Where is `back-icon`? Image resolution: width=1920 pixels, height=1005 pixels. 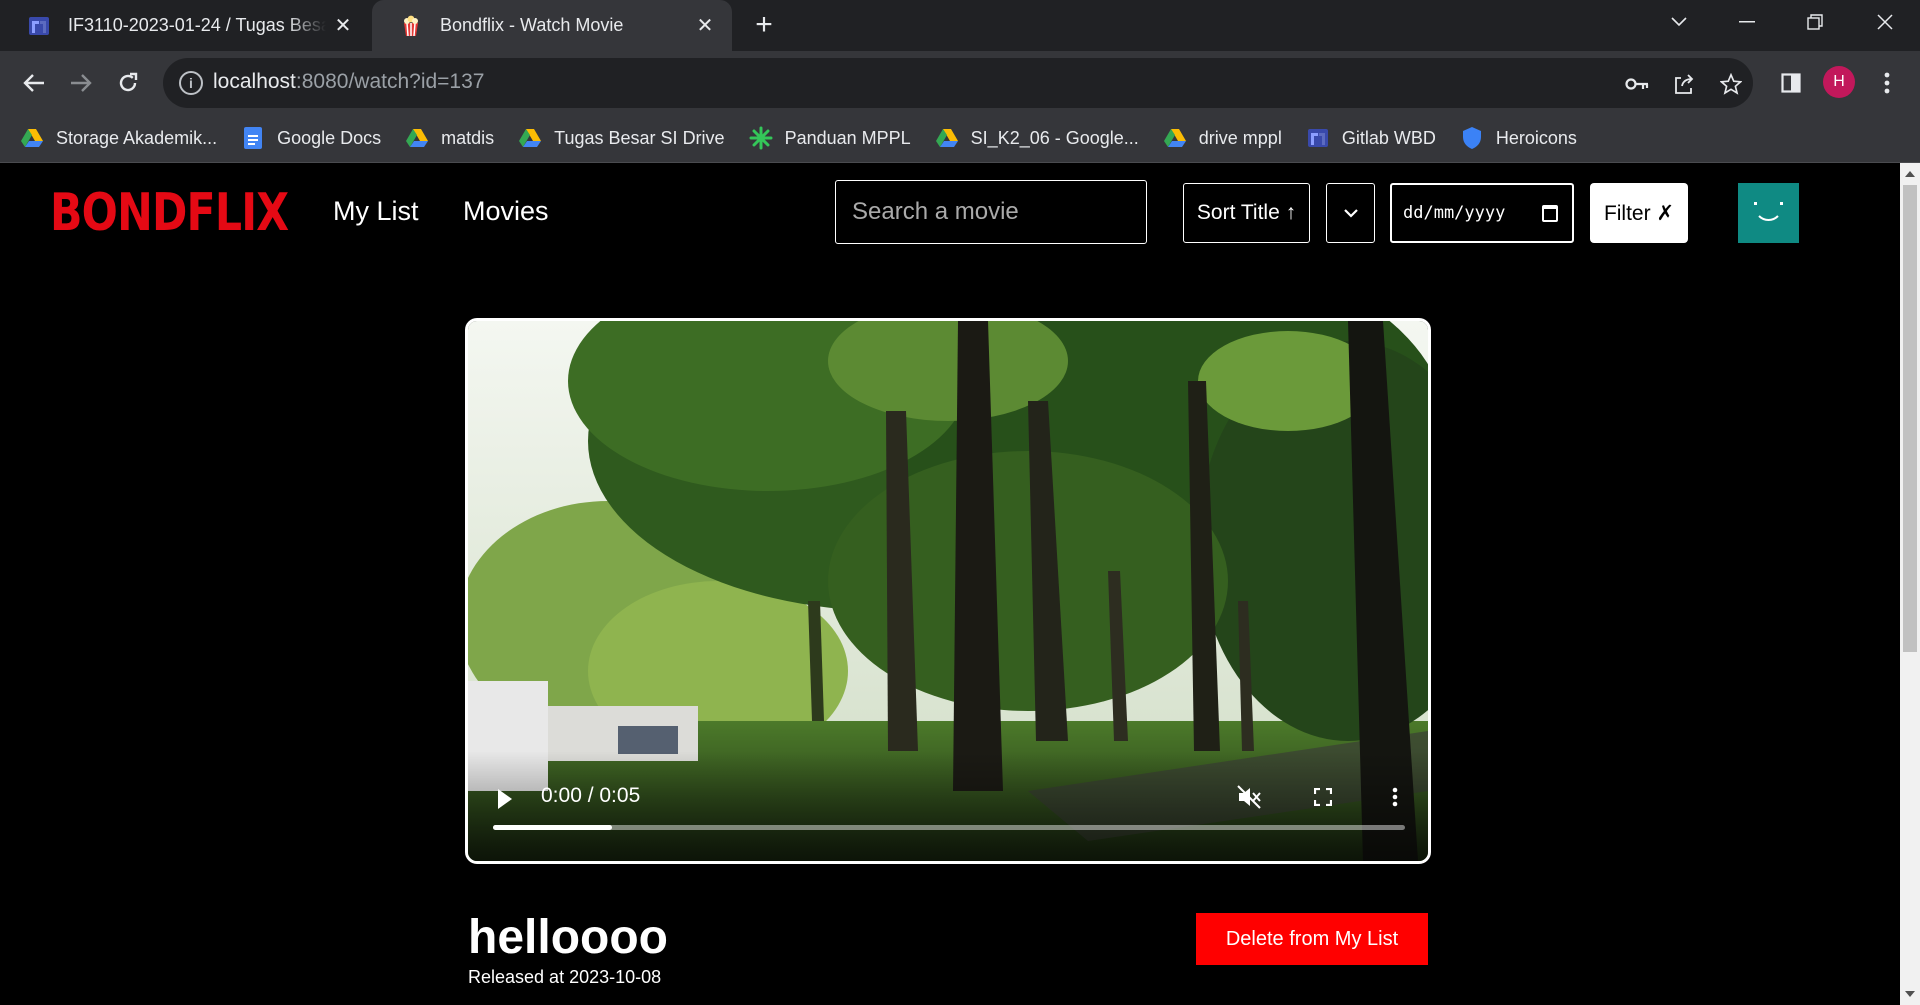
back-icon is located at coordinates (34, 83).